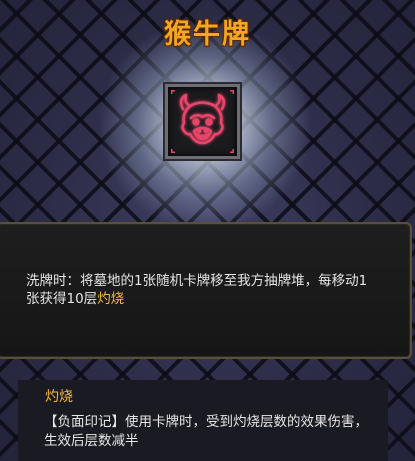 The height and width of the screenshot is (461, 415). What do you see at coordinates (197, 290) in the screenshot?
I see `card-description-text: 洗牌时：将墓地的1张随机卡牌移至我方抽牌堆，每移动1张获得10层` at bounding box center [197, 290].